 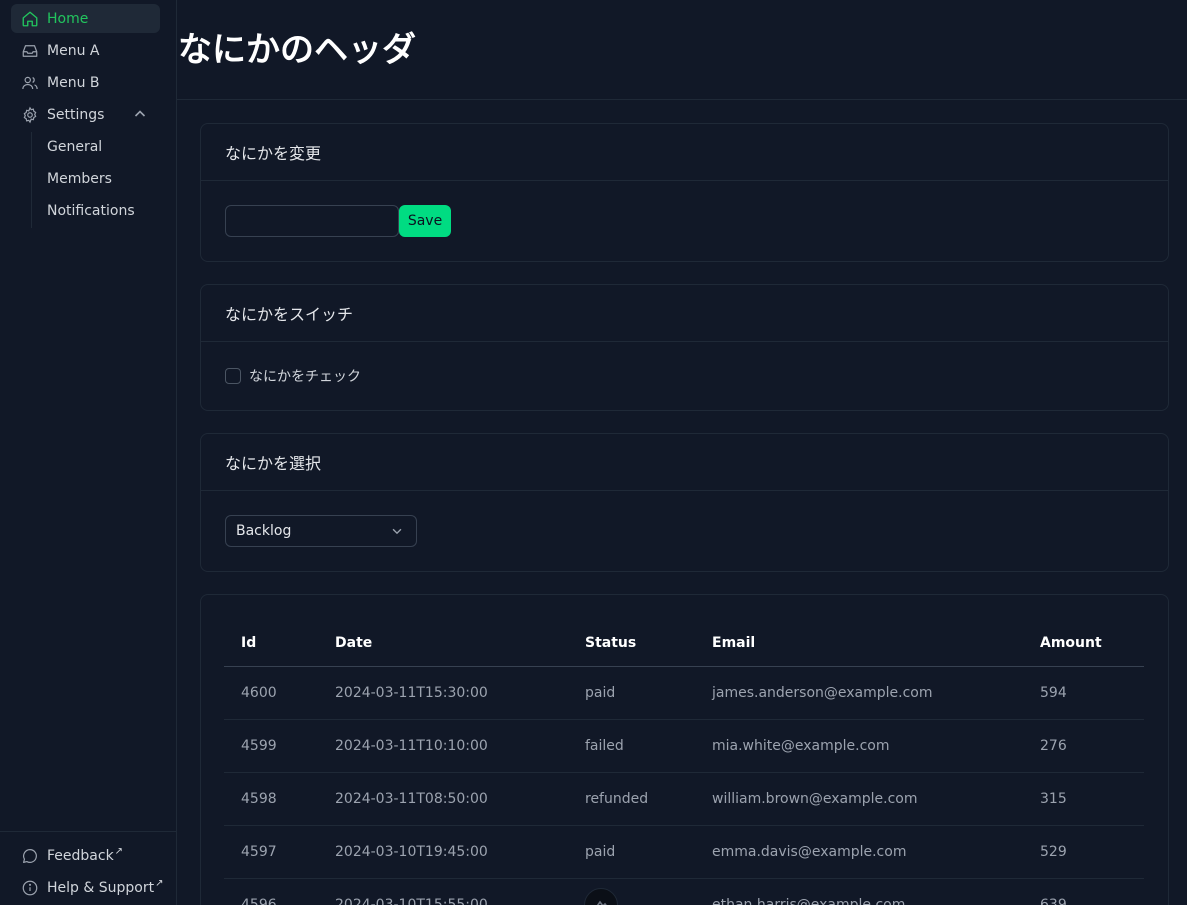 I want to click on column-header-email: Email, so click(x=733, y=643).